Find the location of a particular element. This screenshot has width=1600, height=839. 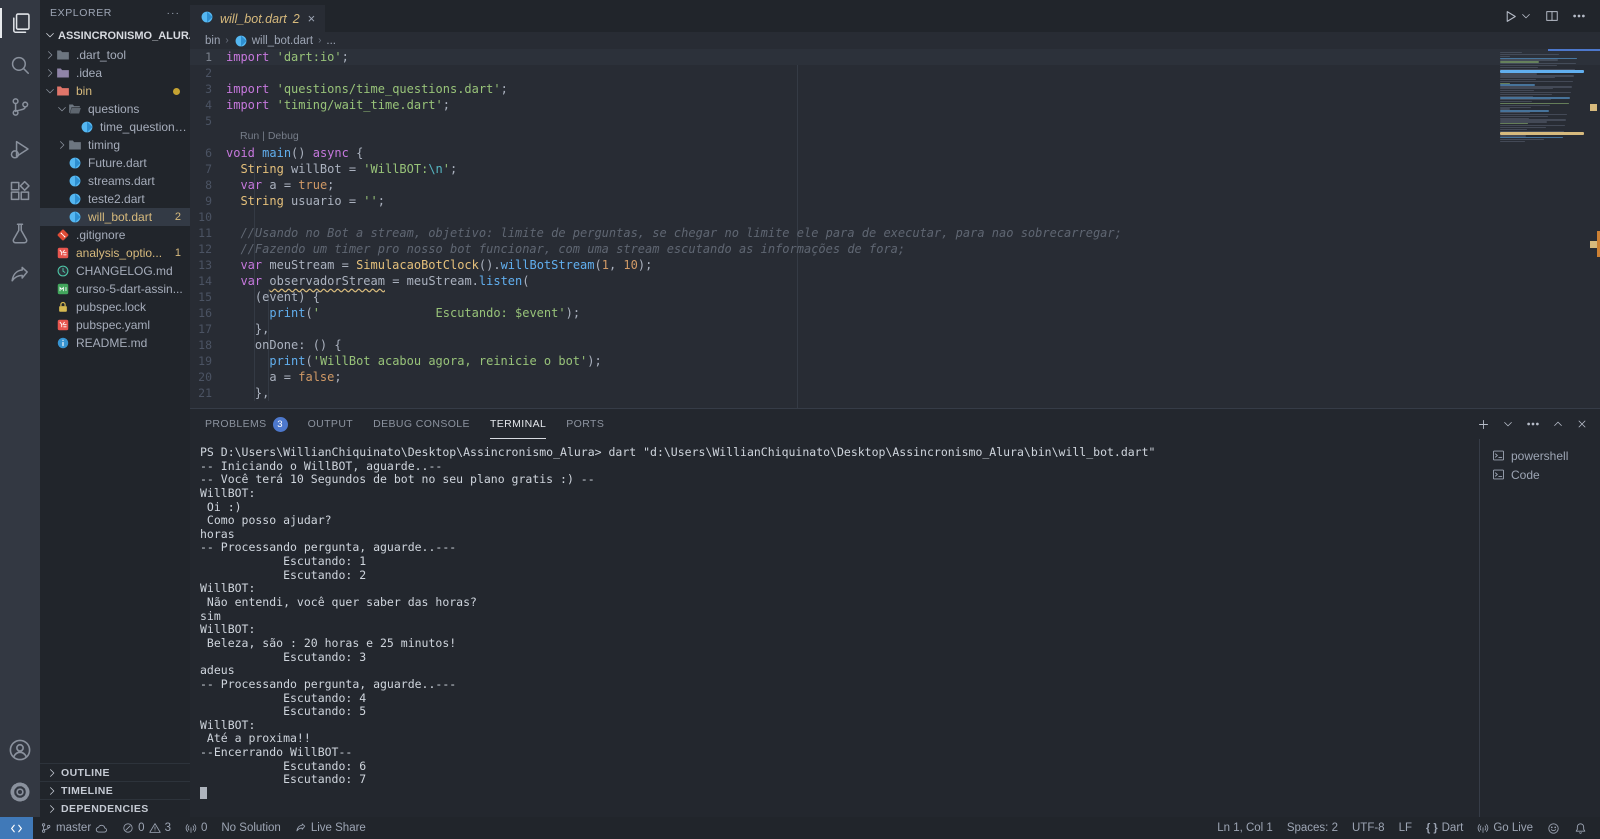

activity-explorer is located at coordinates (20, 23).